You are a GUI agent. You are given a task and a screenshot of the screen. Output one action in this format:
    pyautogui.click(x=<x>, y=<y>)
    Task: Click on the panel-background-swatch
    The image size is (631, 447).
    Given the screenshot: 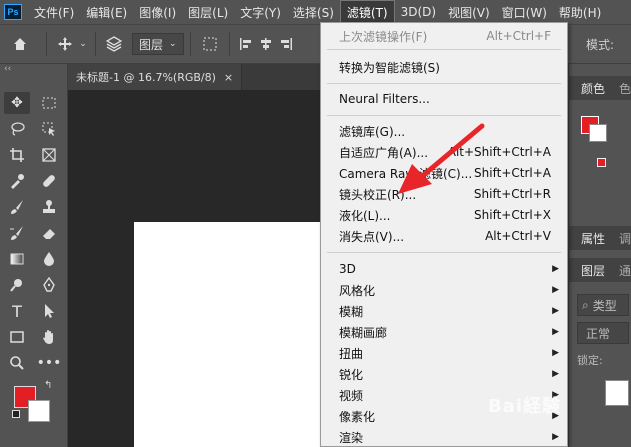 What is the action you would take?
    pyautogui.click(x=598, y=133)
    